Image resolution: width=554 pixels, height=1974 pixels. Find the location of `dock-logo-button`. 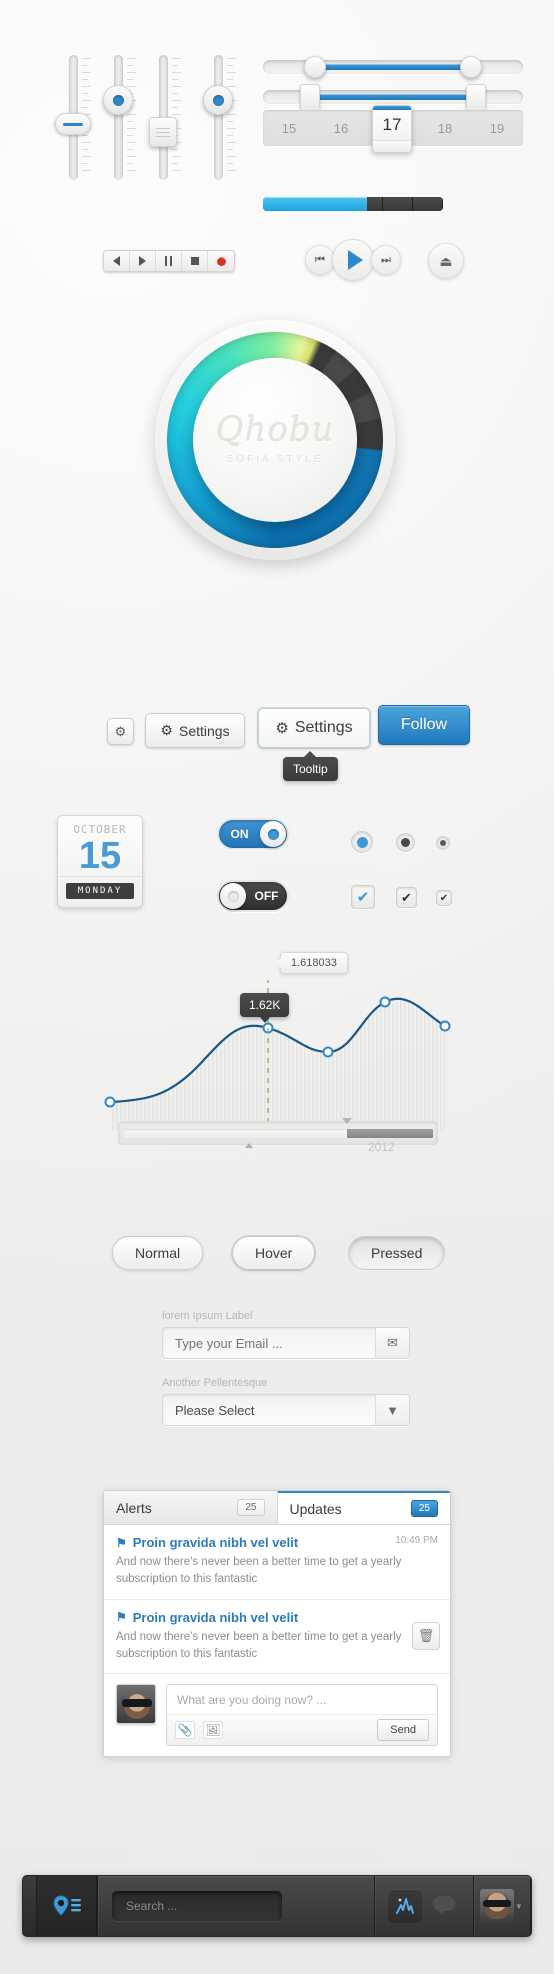

dock-logo-button is located at coordinates (67, 1906).